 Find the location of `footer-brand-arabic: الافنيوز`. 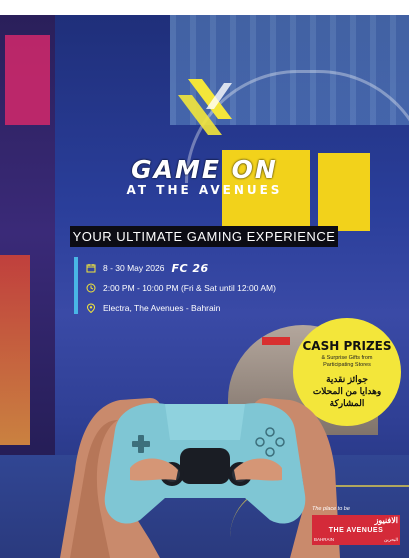

footer-brand-arabic: الافنيوز is located at coordinates (386, 520).